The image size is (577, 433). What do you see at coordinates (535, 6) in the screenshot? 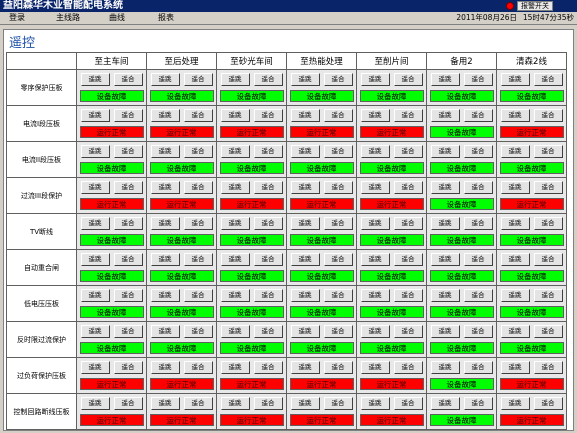
I see `alarm-toggle-button: 报警开关` at bounding box center [535, 6].